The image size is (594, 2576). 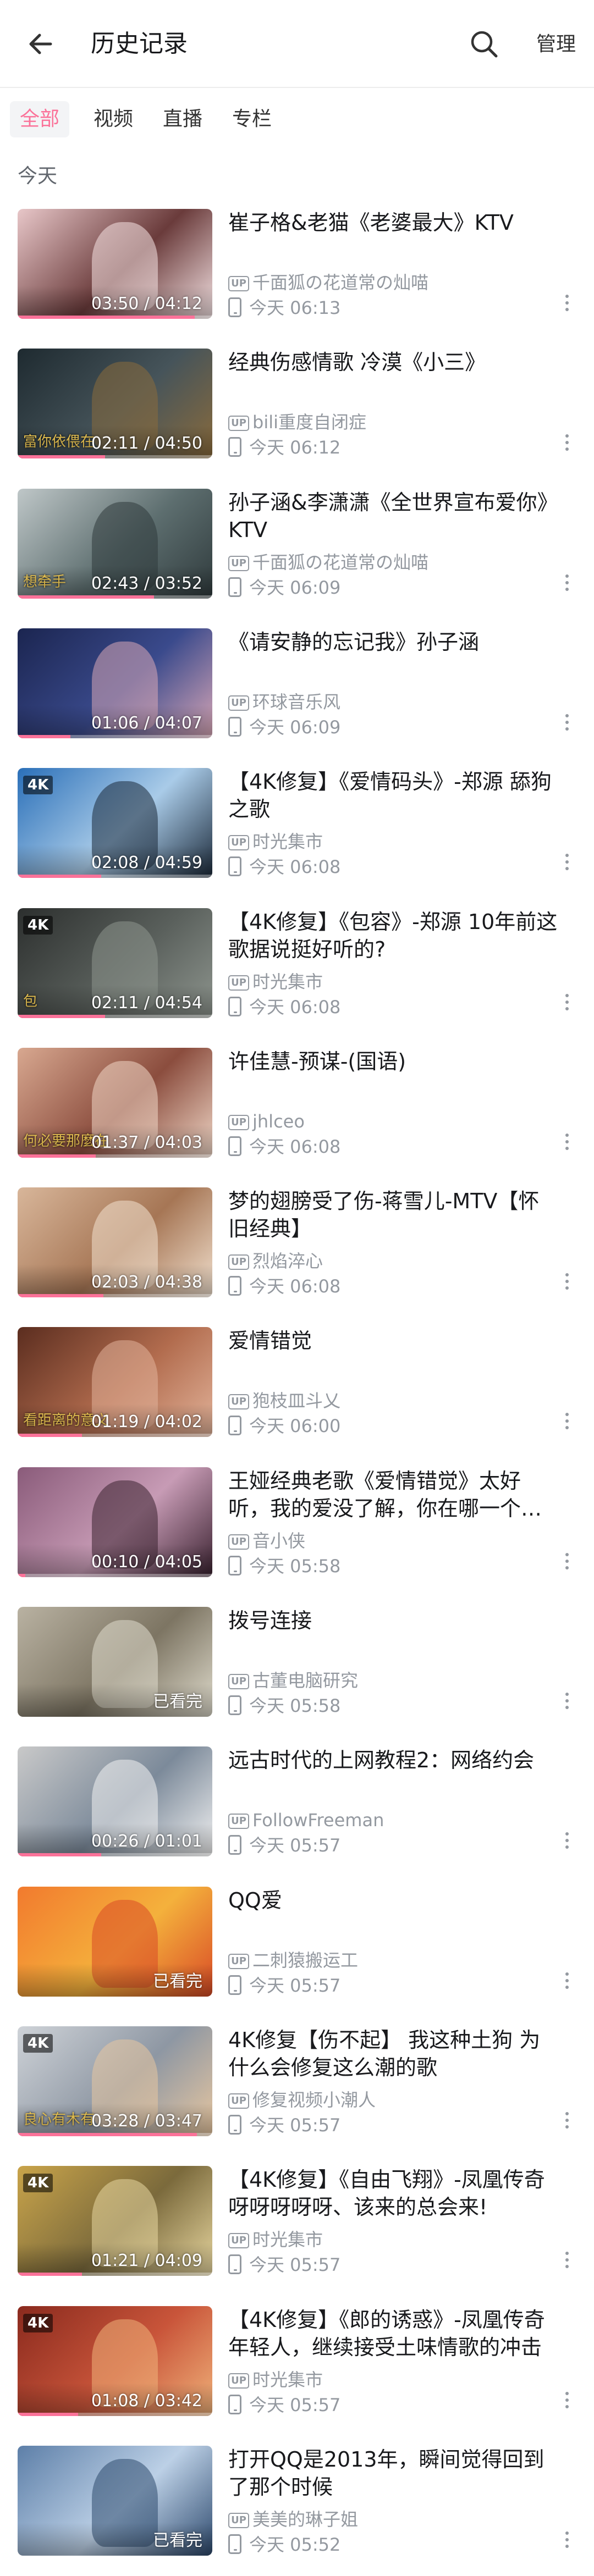 I want to click on video-thumbnail: 何必要那麼在01:37 / 04:03, so click(x=115, y=1102).